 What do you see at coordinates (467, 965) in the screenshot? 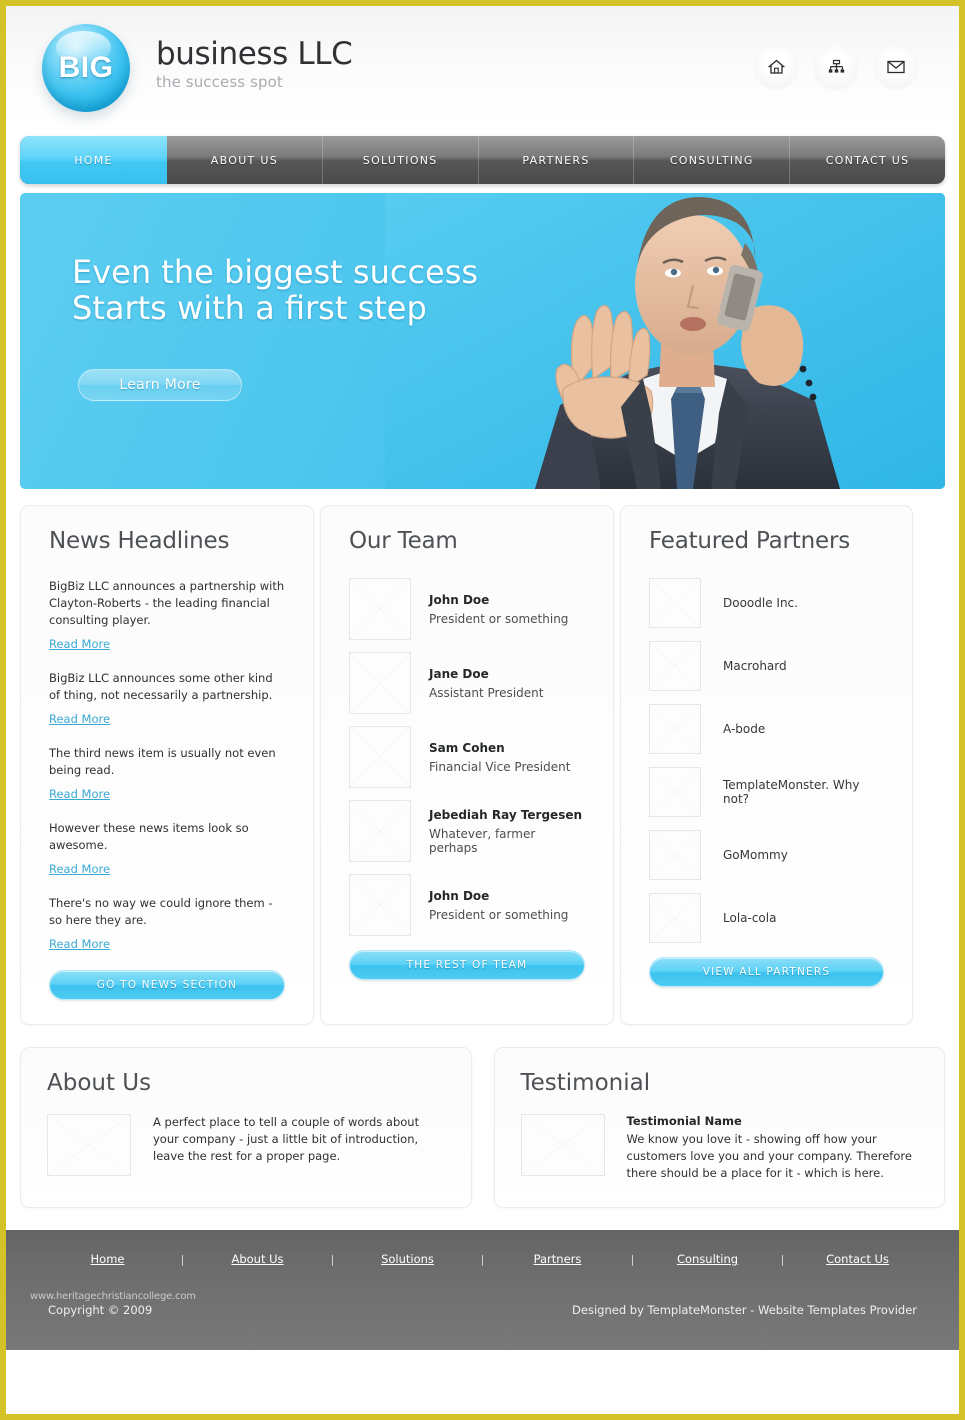
I see `rest-of-team-button: THE REST OF TEAM` at bounding box center [467, 965].